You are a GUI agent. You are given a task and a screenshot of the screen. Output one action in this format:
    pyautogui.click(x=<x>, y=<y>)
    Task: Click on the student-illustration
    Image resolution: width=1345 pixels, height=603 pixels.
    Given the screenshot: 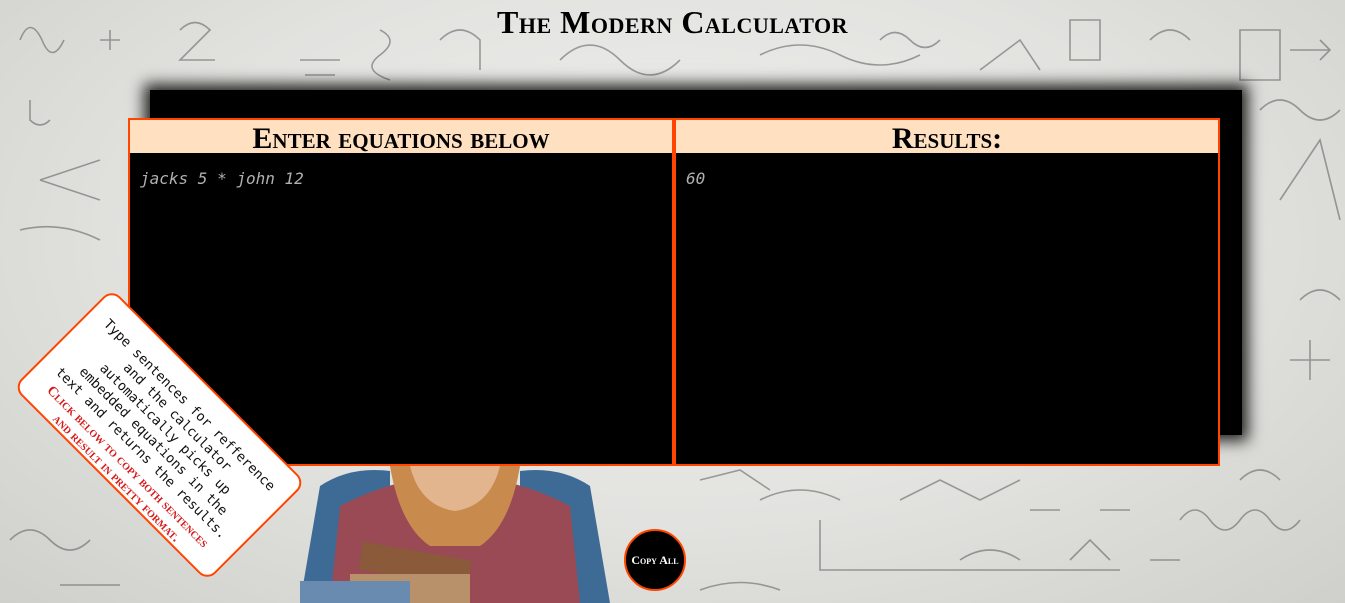 What is the action you would take?
    pyautogui.click(x=455, y=534)
    